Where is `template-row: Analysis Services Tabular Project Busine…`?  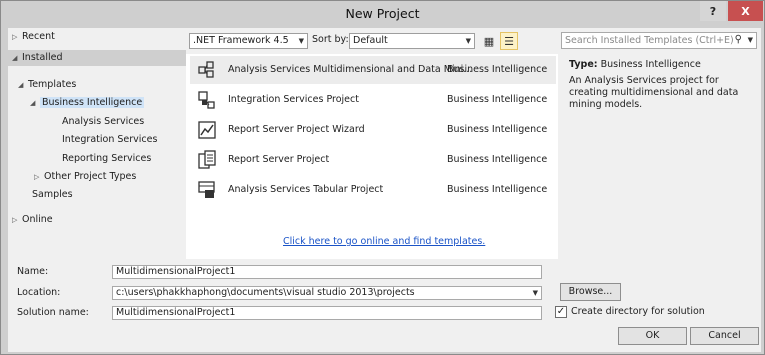
template-row: Analysis Services Tabular Project Busine… is located at coordinates (373, 190).